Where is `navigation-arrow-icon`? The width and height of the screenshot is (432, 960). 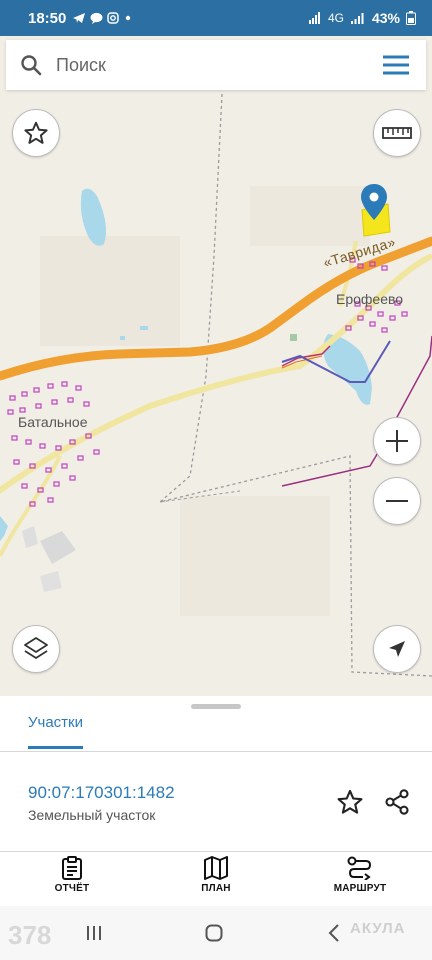 navigation-arrow-icon is located at coordinates (397, 649).